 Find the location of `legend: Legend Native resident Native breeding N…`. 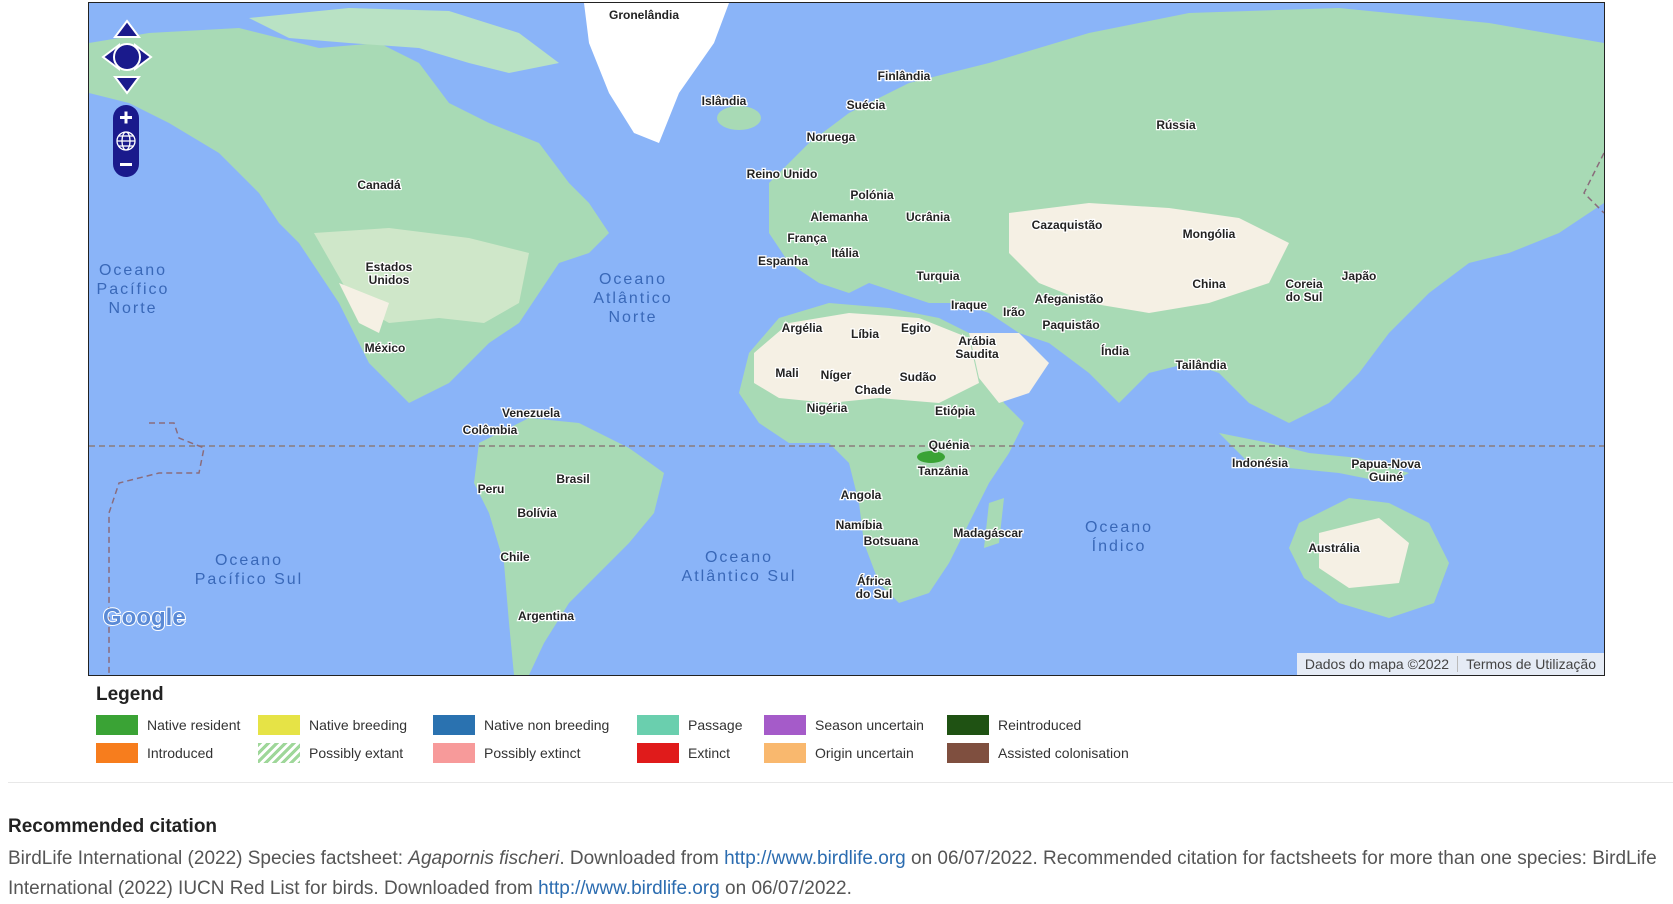

legend: Legend Native resident Native breeding N… is located at coordinates (621, 727).